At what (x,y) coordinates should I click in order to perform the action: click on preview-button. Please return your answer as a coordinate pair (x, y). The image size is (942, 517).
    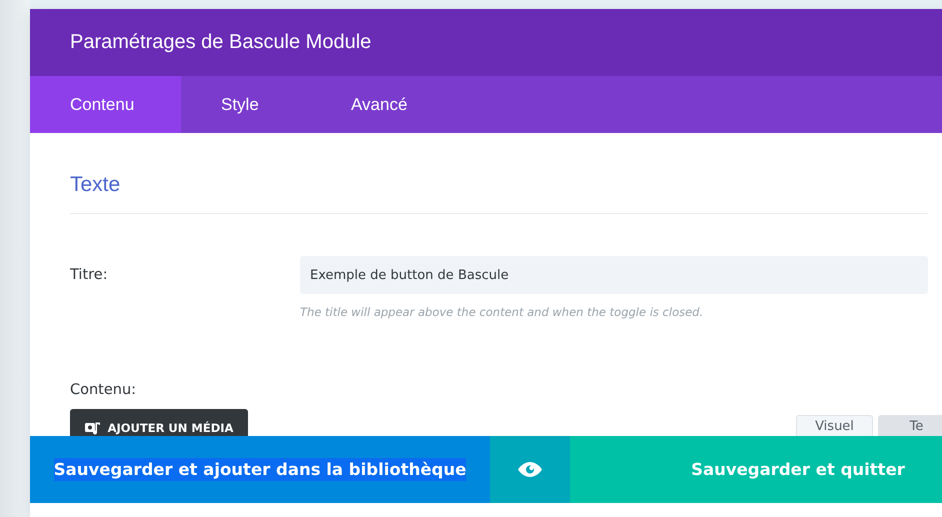
    Looking at the image, I should click on (530, 469).